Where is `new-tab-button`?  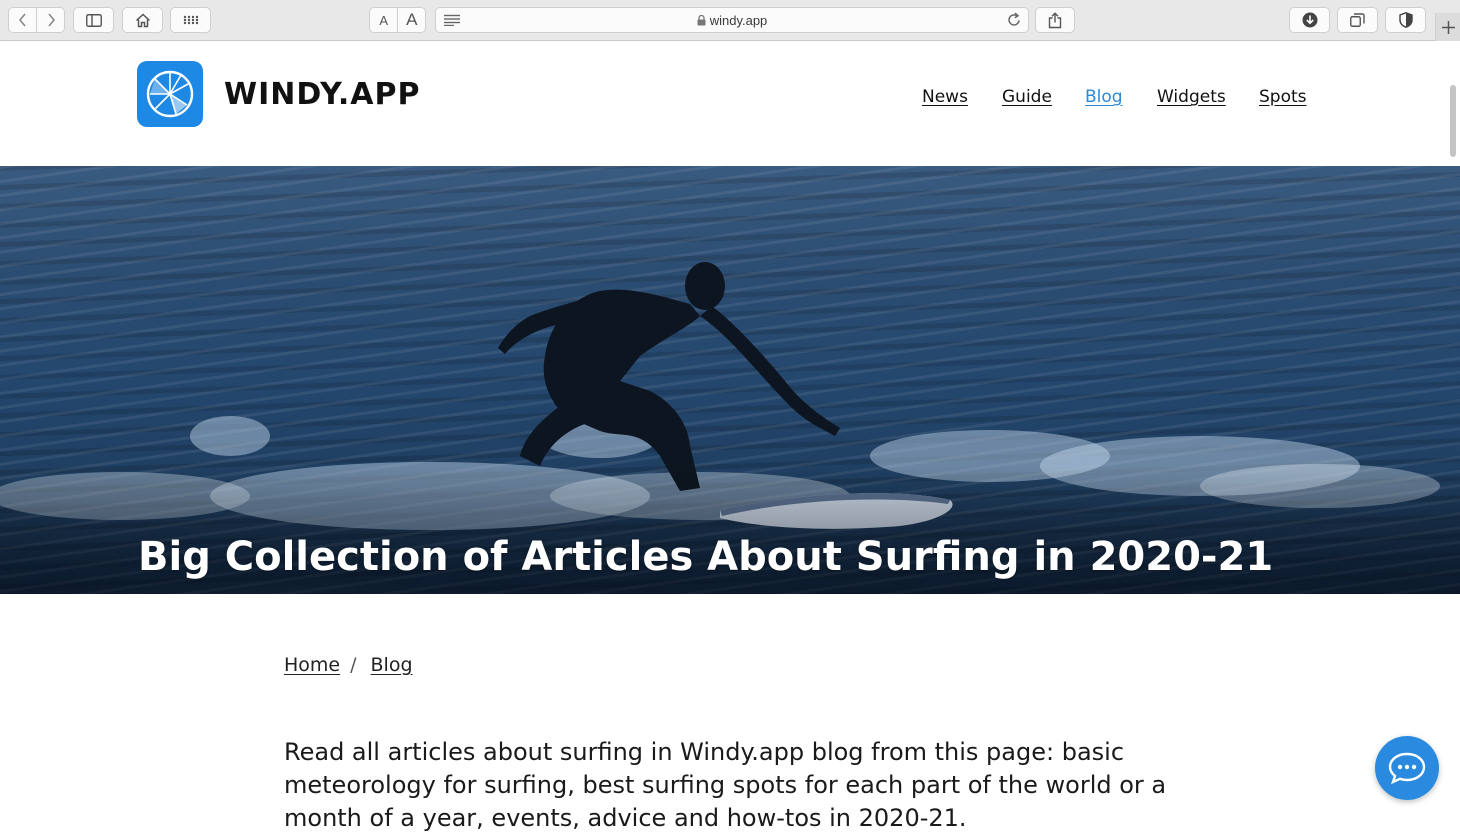
new-tab-button is located at coordinates (1447, 27).